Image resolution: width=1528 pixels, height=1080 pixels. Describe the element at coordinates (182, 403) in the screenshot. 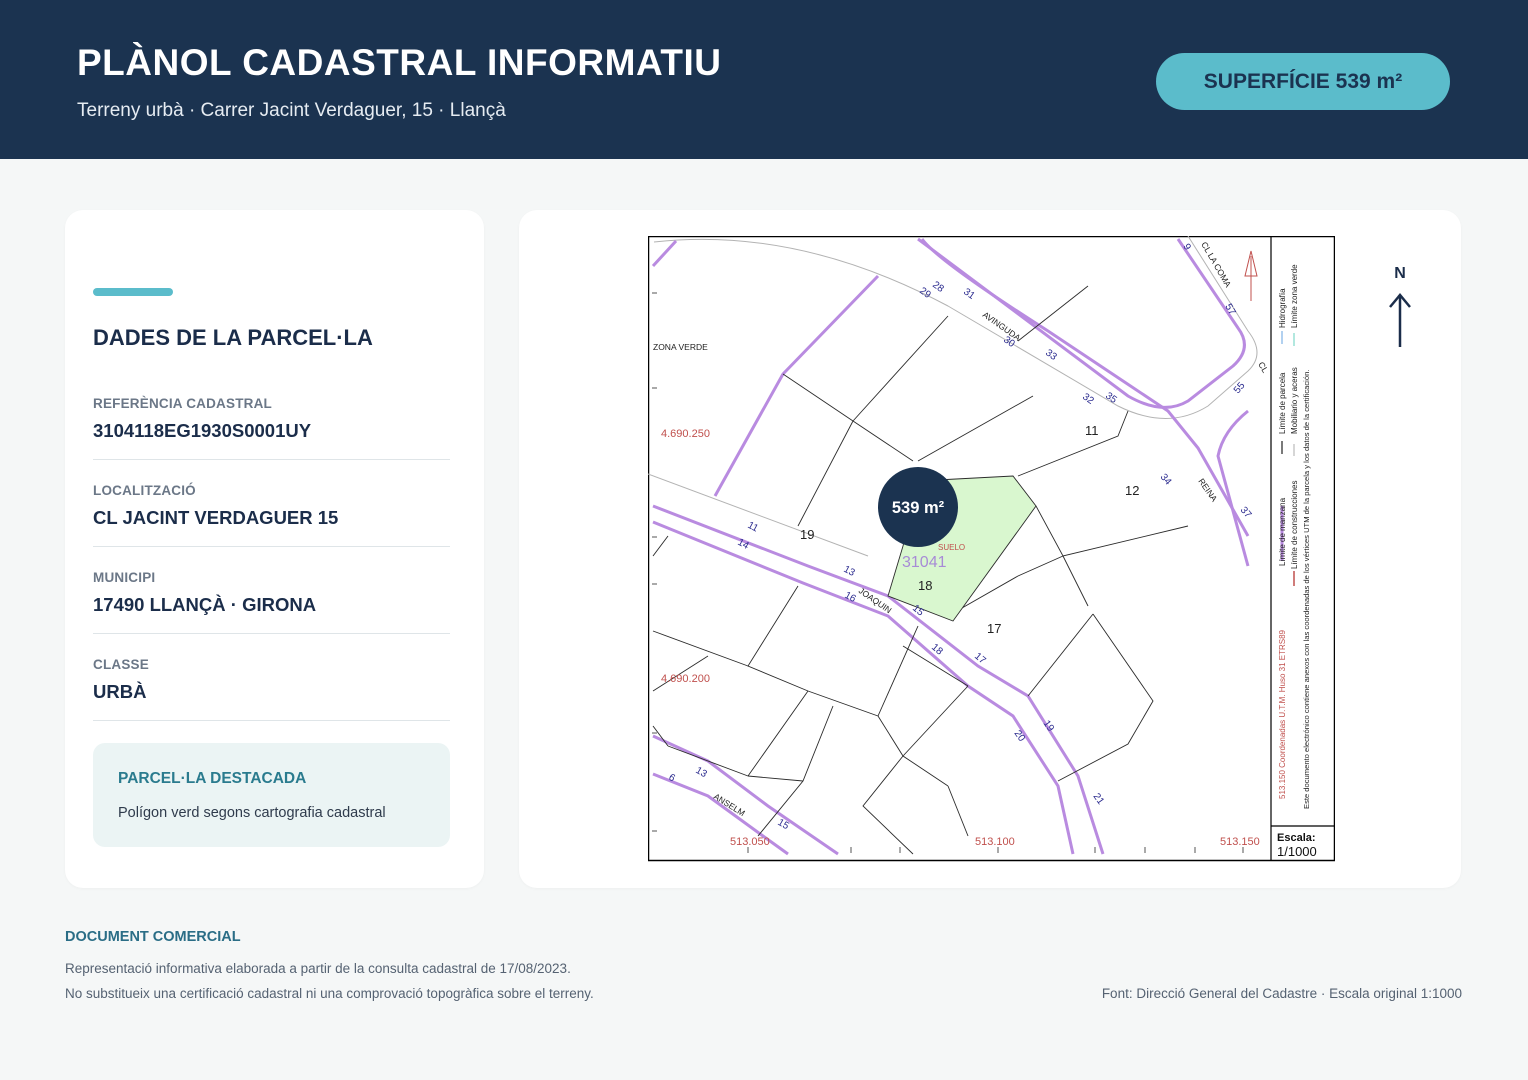

I see `field-label: REFERÈNCIA CADASTRAL` at that location.